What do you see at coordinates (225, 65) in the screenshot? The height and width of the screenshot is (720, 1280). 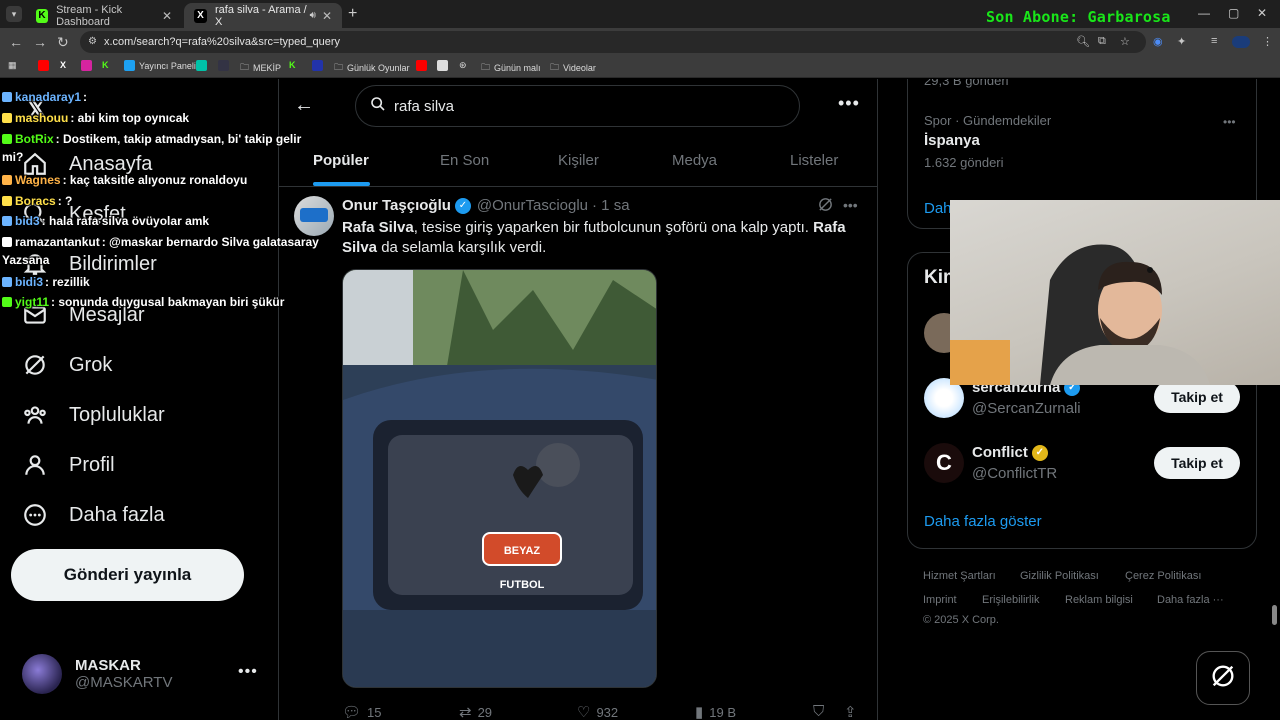 I see `terminal-icon` at bounding box center [225, 65].